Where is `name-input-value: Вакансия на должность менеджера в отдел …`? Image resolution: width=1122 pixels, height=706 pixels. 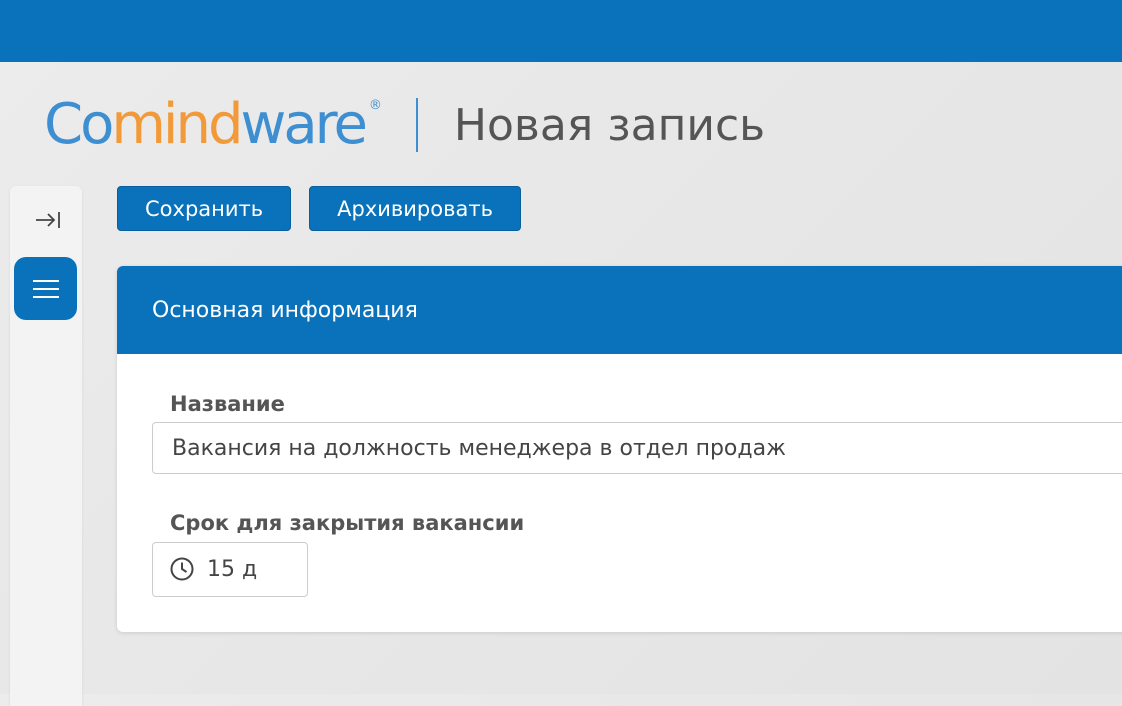 name-input-value: Вакансия на должность менеджера в отдел … is located at coordinates (479, 448).